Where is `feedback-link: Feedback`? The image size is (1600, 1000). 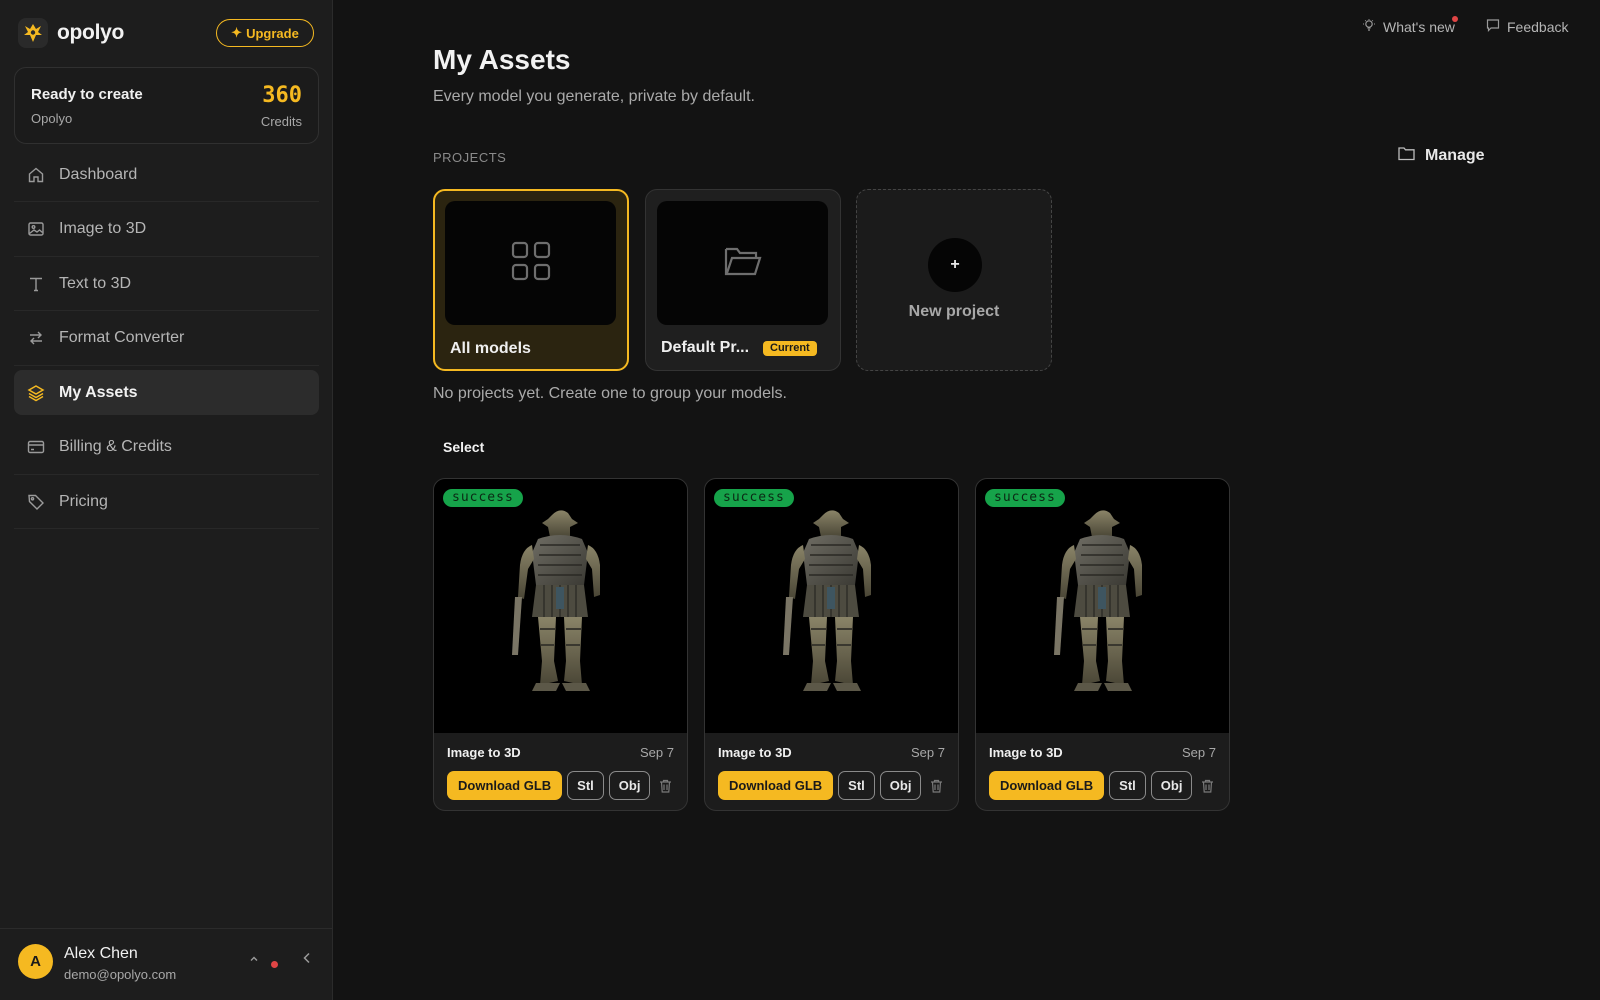 feedback-link: Feedback is located at coordinates (1527, 26).